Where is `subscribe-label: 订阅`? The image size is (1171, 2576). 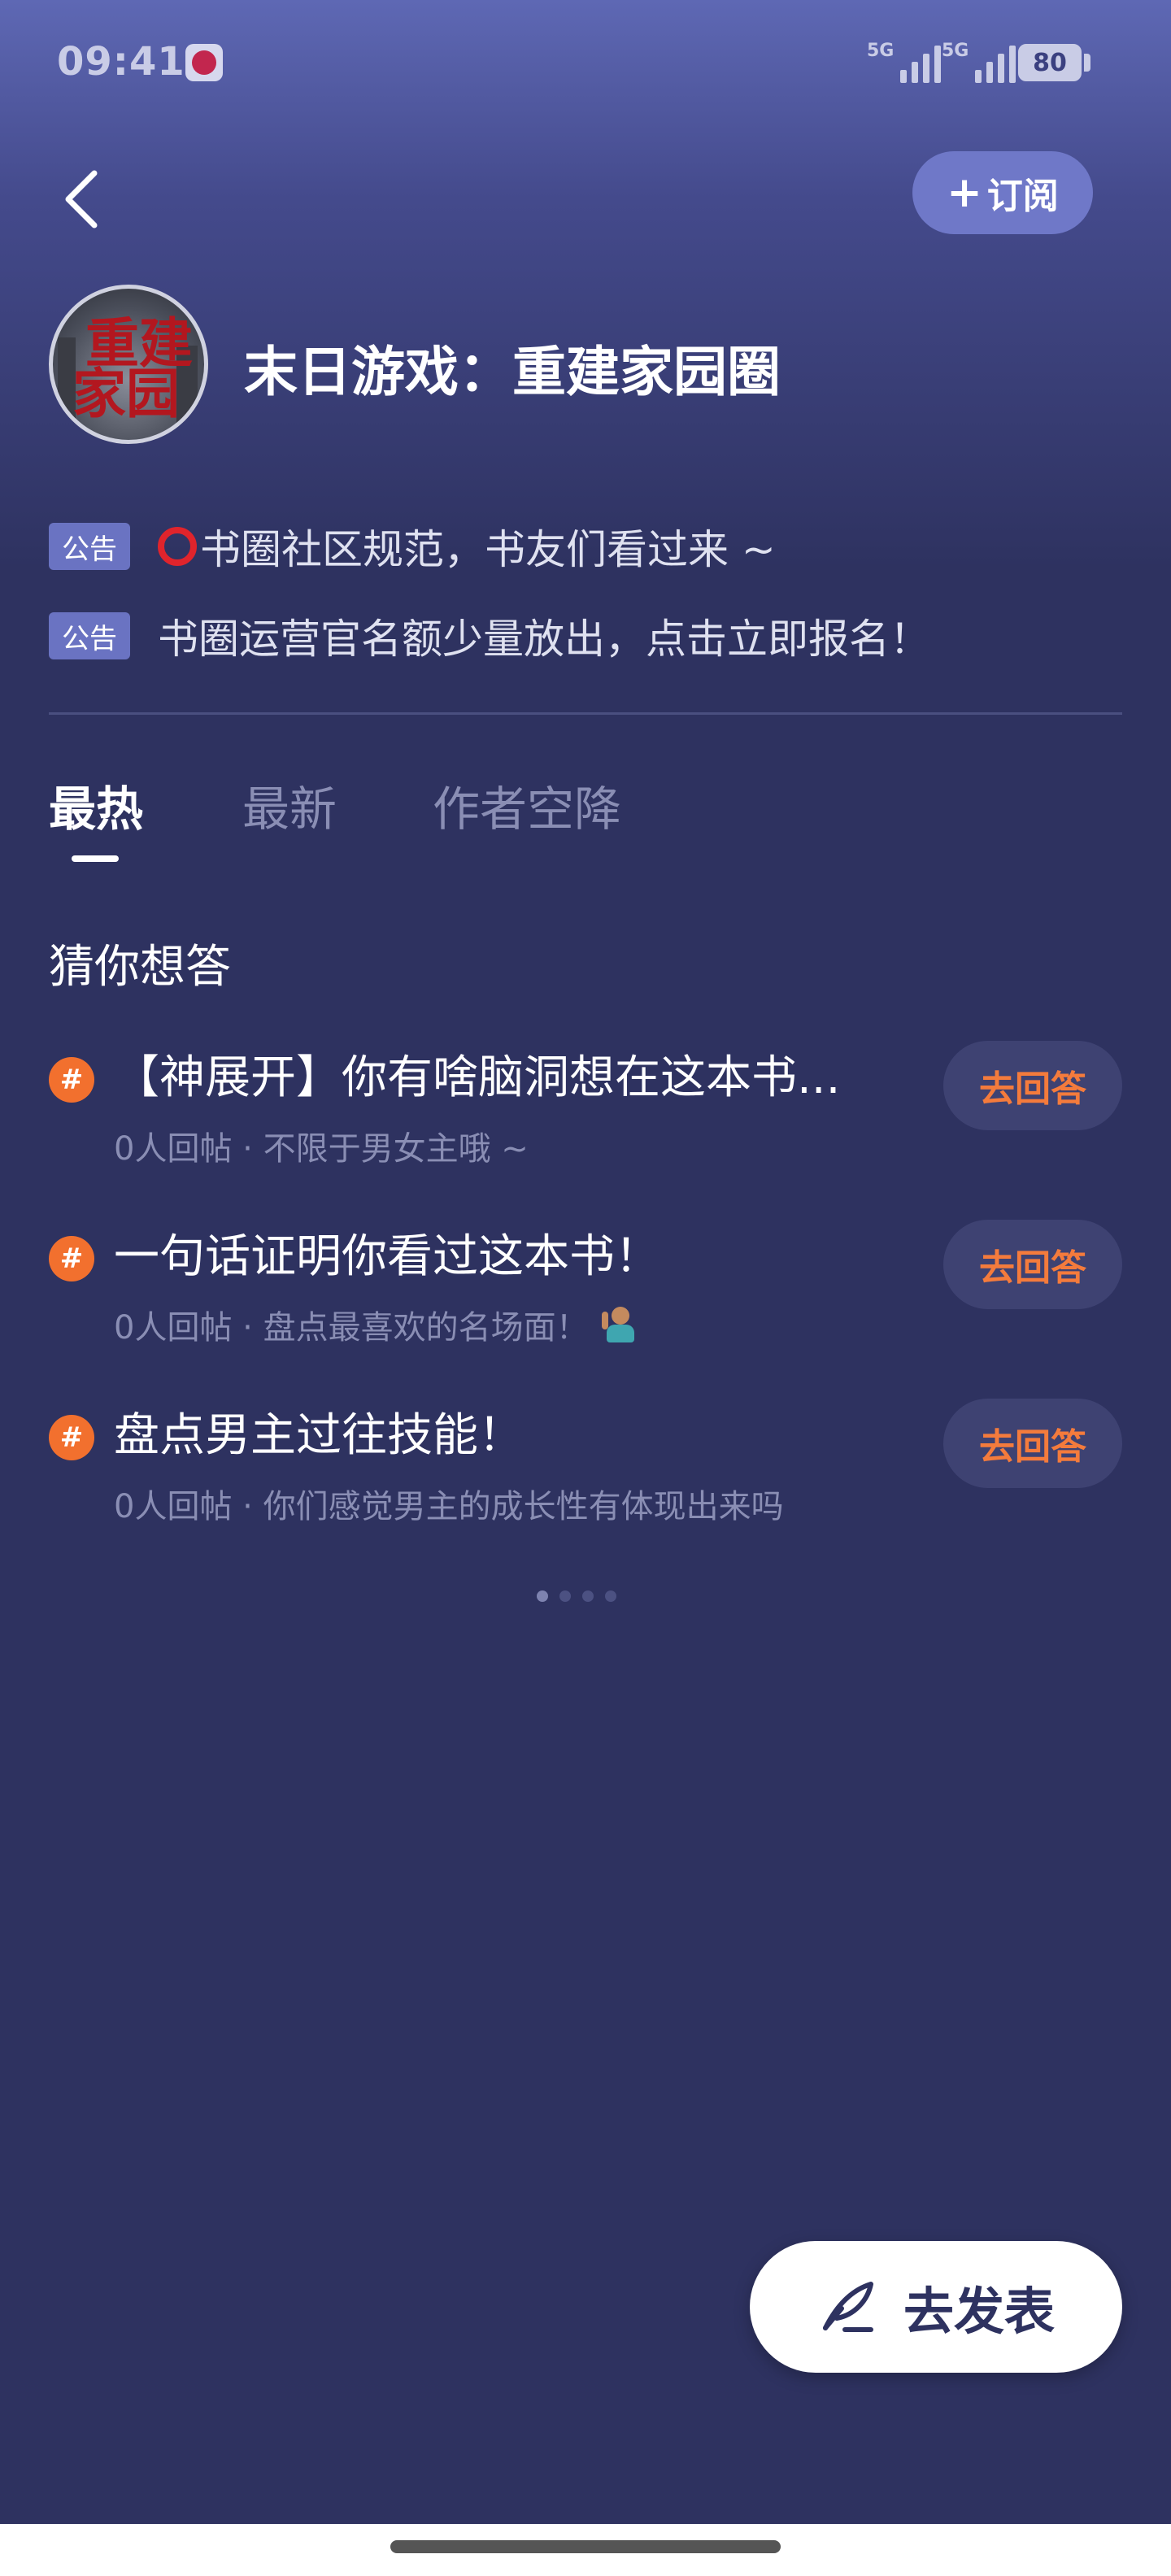
subscribe-label: 订阅 is located at coordinates (1023, 196).